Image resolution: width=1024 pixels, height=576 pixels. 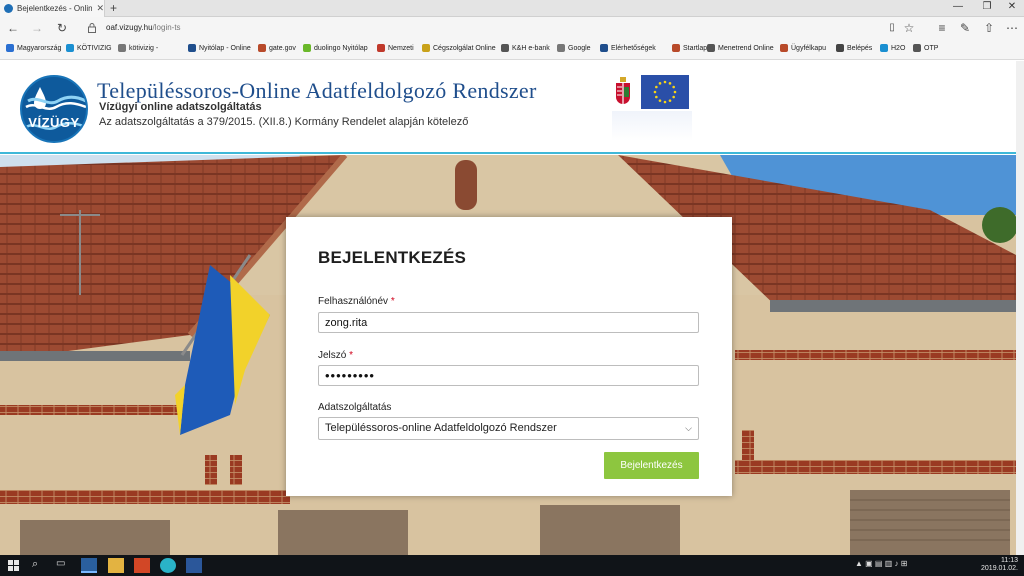 I want to click on page-scrollbar, so click(x=1020, y=308).